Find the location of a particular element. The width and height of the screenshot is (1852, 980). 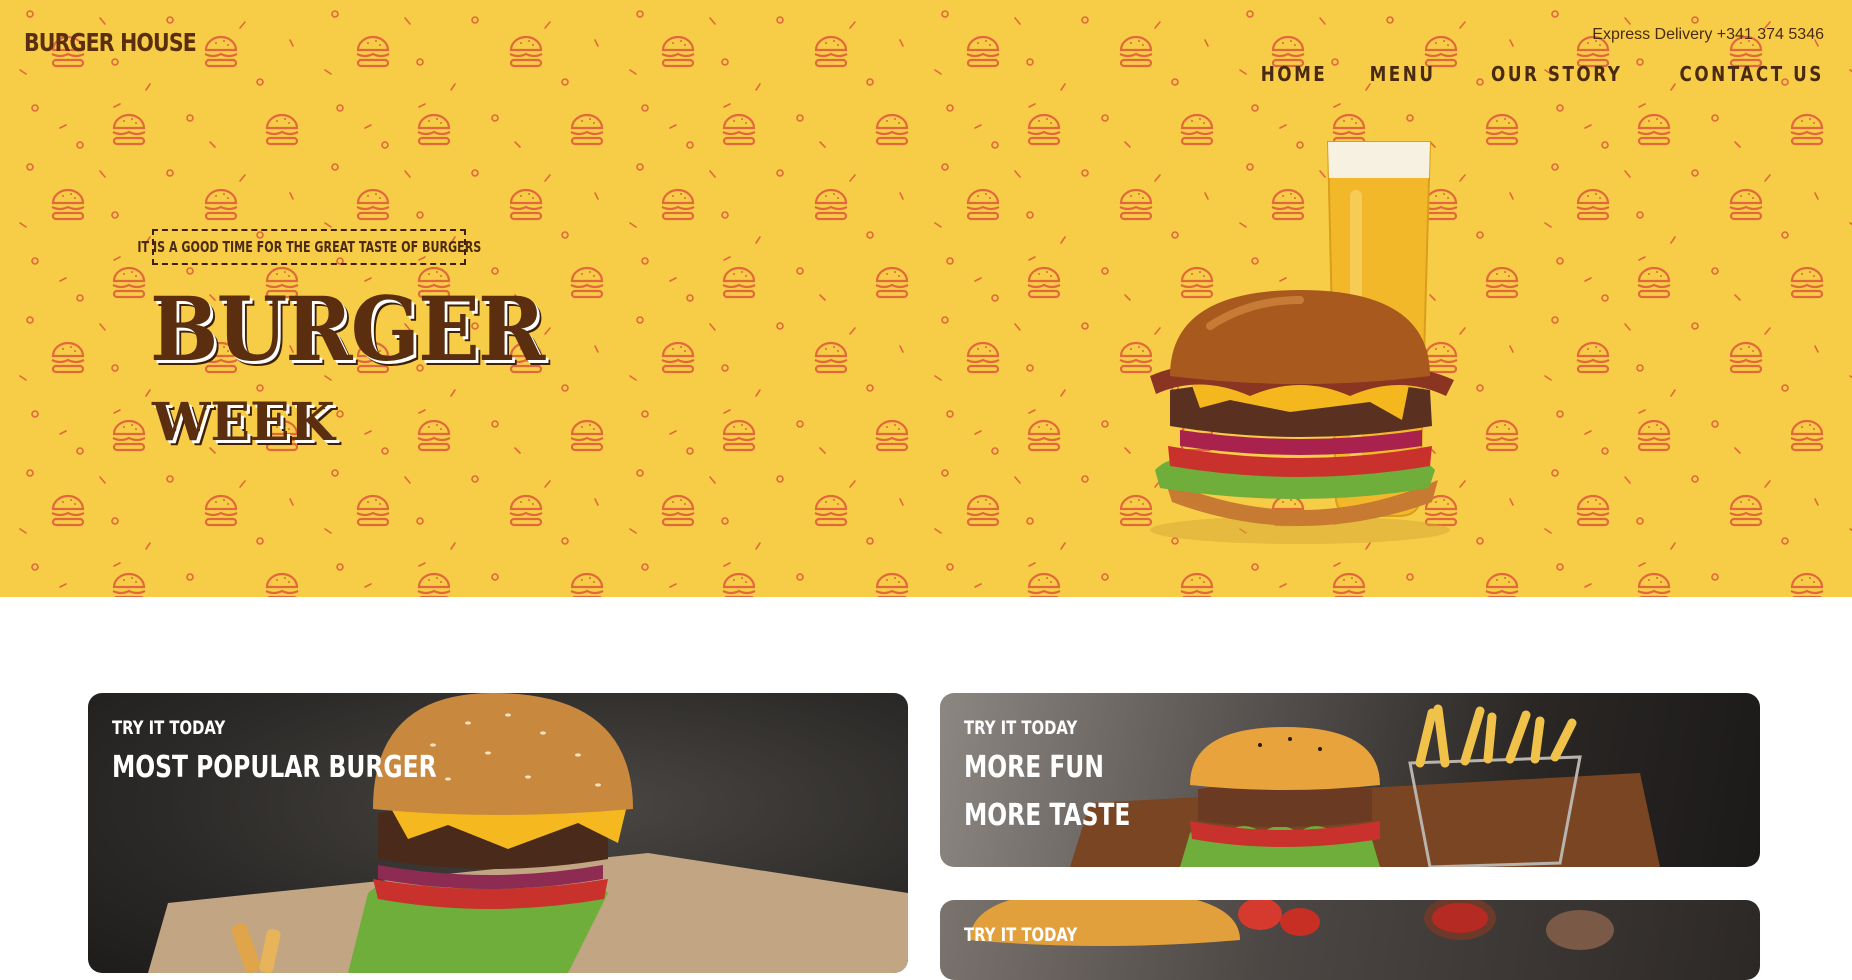

main-navigation: HOME MENU OUR STORY CONTACT US is located at coordinates (1536, 74).